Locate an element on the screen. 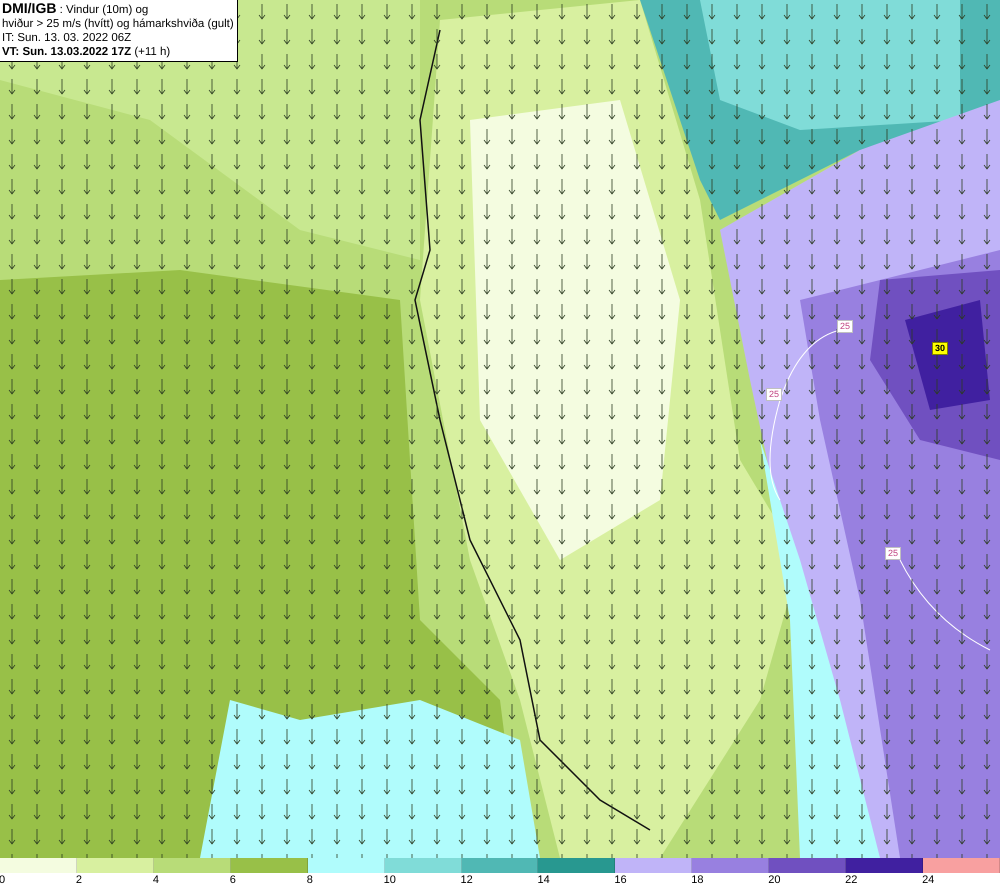 Image resolution: width=1000 pixels, height=887 pixels. legend-label: 12 is located at coordinates (466, 880).